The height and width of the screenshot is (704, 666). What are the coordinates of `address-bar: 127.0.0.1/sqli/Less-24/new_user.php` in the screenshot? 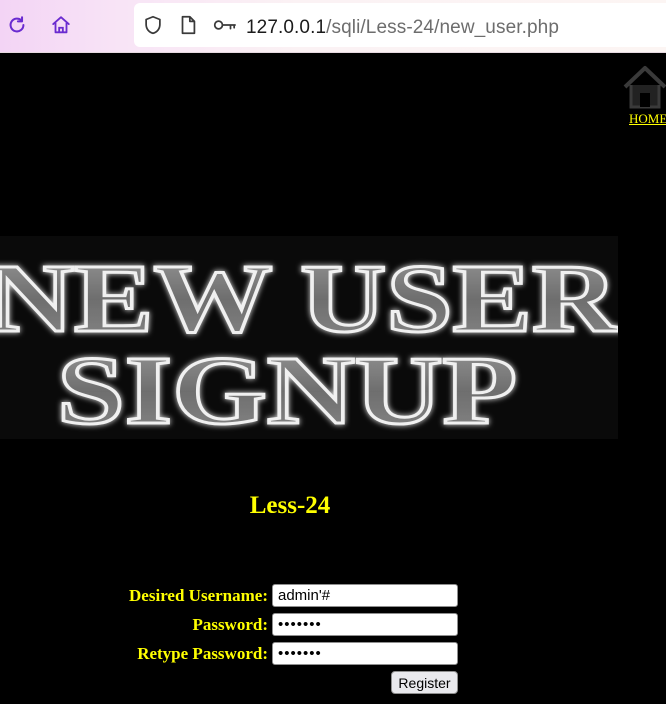 It's located at (400, 25).